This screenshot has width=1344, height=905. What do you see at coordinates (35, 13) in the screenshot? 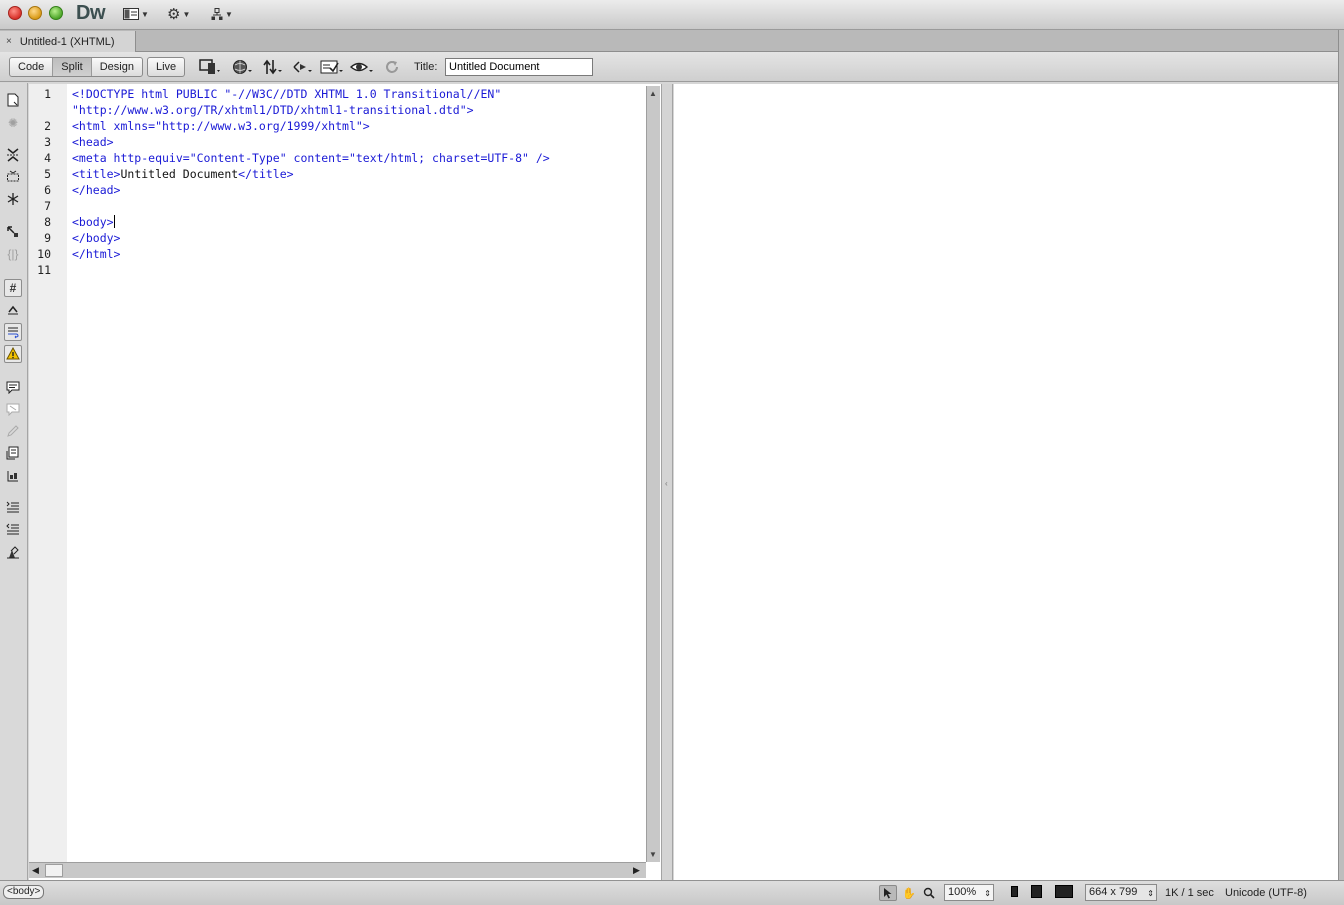
I see `window-minimize-button` at bounding box center [35, 13].